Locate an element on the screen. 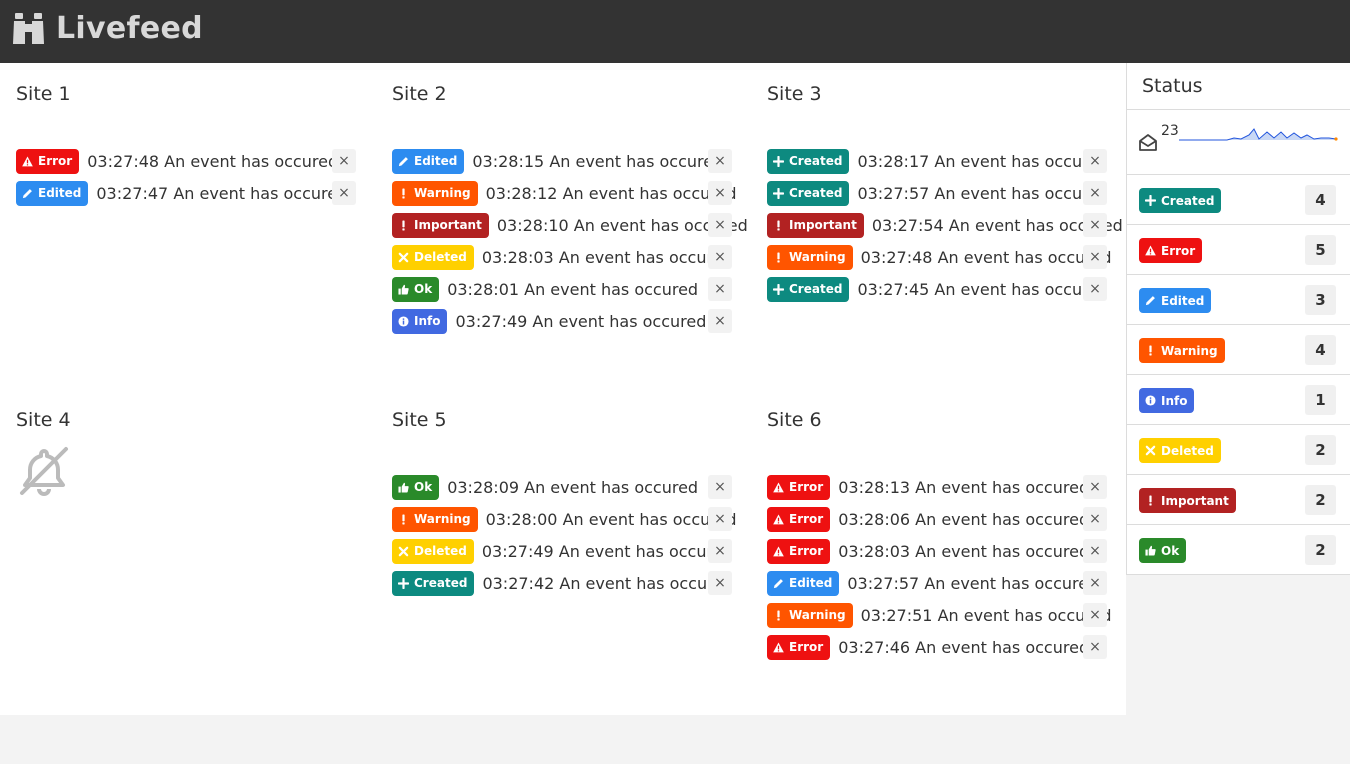 The image size is (1350, 764). event-item: Edited 03:27:57 An event has occured × is located at coordinates (937, 583).